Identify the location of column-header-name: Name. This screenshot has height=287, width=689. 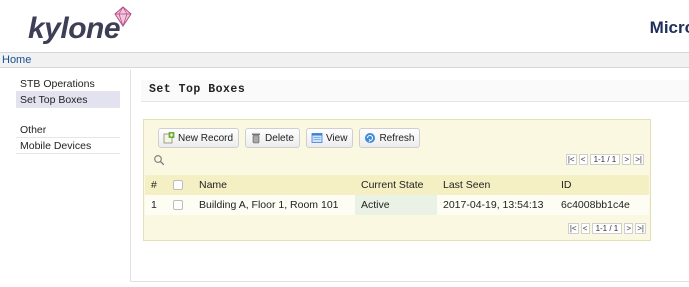
(274, 185).